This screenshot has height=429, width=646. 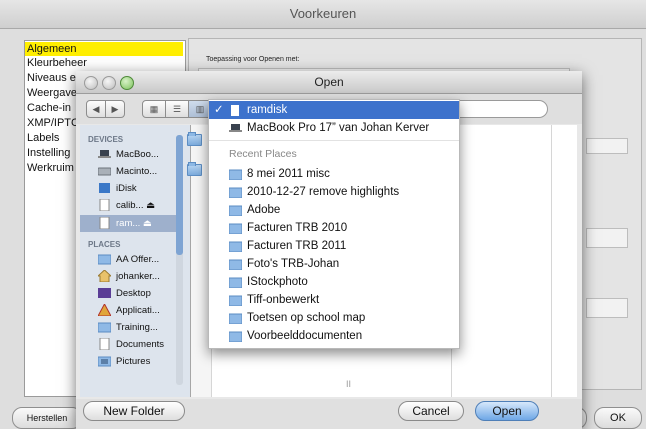 I want to click on category-item-labels: Labels, so click(x=43, y=138).